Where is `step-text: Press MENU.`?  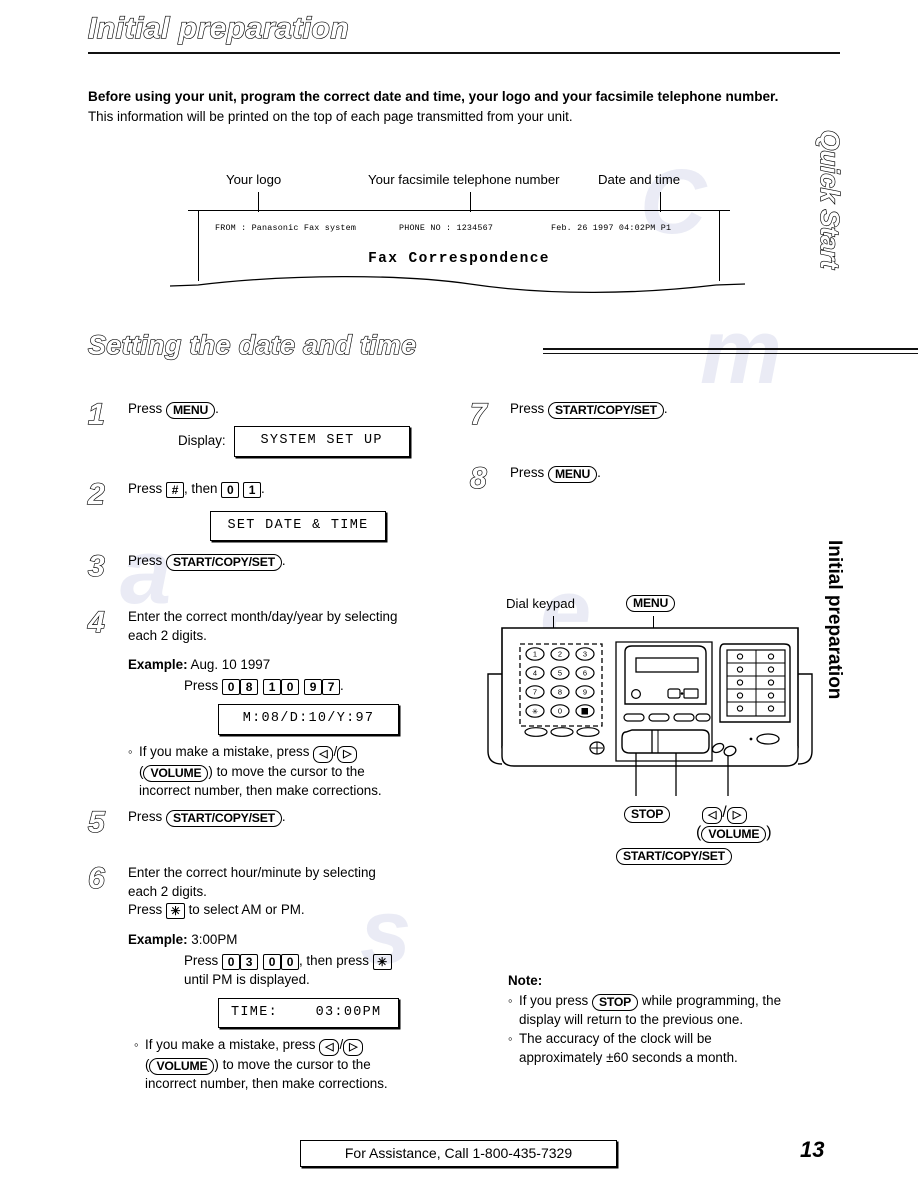
step-text: Press MENU. is located at coordinates (665, 473).